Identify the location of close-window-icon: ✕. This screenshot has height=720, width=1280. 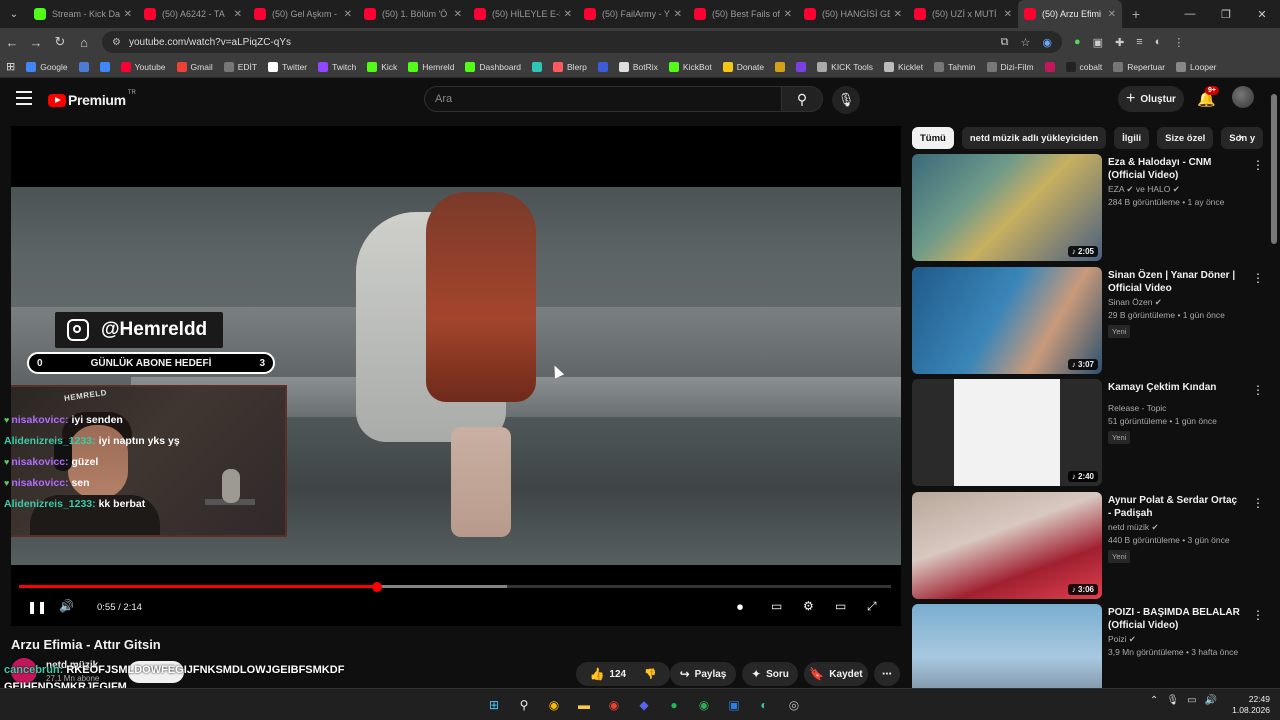
(1262, 14).